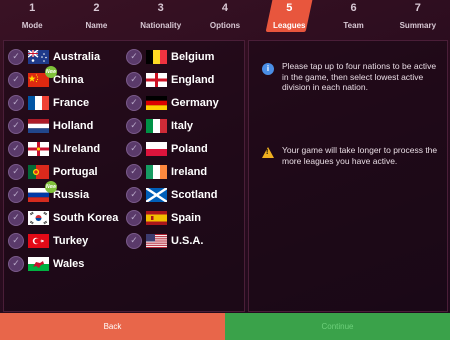  Describe the element at coordinates (38, 125) in the screenshot. I see `netherlands-flag-icon` at that location.